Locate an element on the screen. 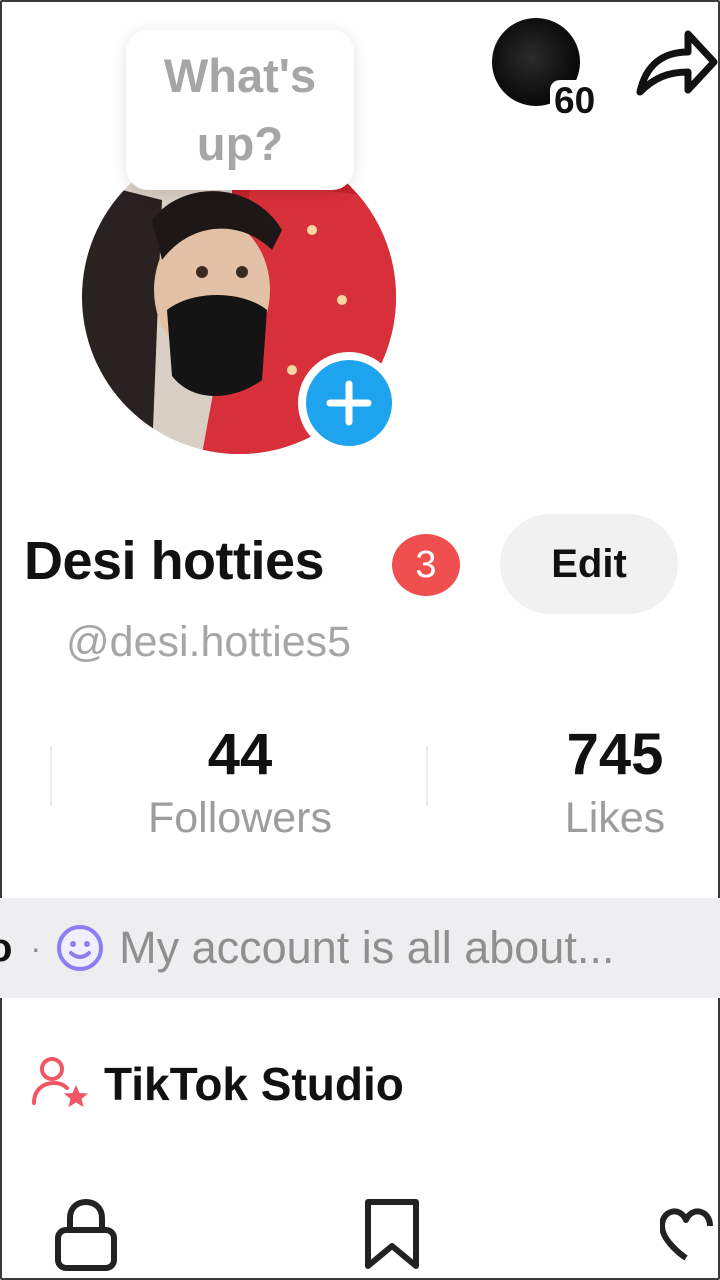 The image size is (720, 1280). status-bubble: What's up? is located at coordinates (240, 110).